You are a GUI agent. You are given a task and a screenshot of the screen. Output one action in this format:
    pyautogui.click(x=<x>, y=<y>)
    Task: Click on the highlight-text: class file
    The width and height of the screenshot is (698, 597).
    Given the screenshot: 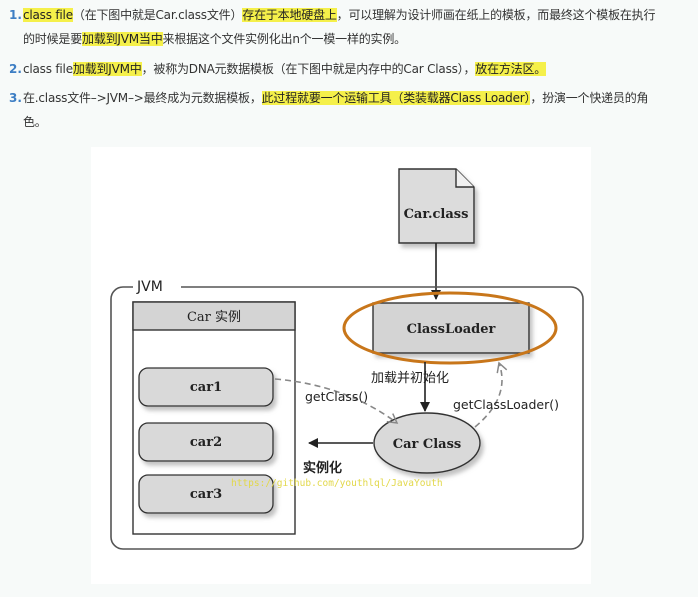 What is the action you would take?
    pyautogui.click(x=48, y=15)
    